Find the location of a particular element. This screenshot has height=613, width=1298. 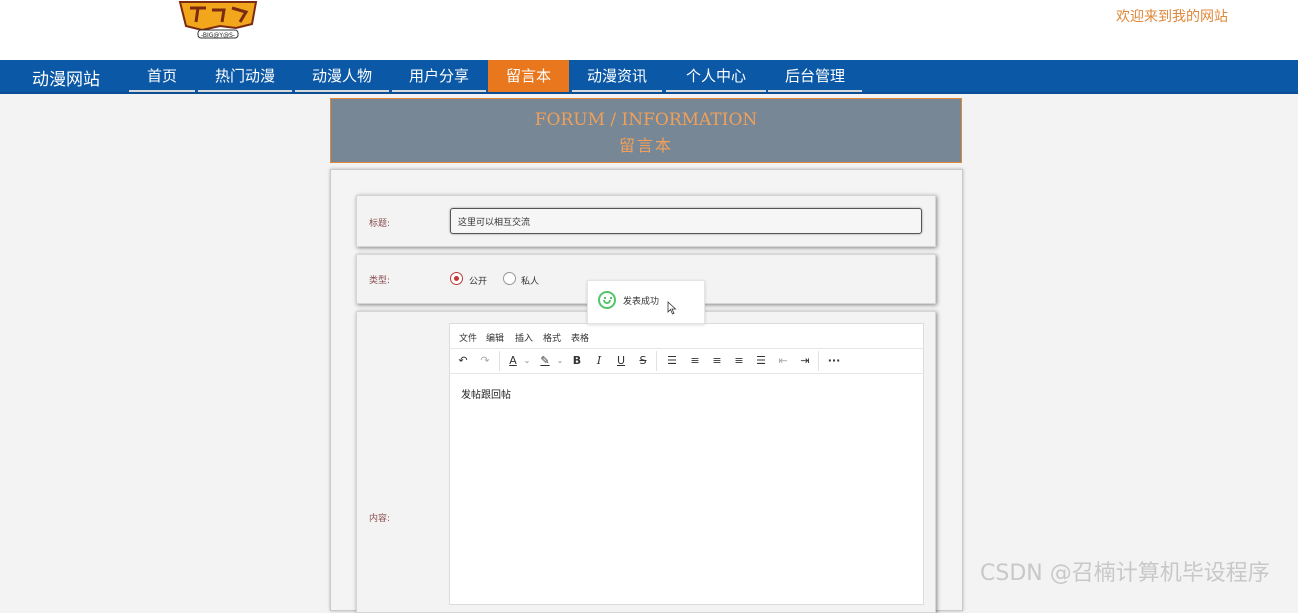

toast-message: 发表成功 is located at coordinates (641, 302).